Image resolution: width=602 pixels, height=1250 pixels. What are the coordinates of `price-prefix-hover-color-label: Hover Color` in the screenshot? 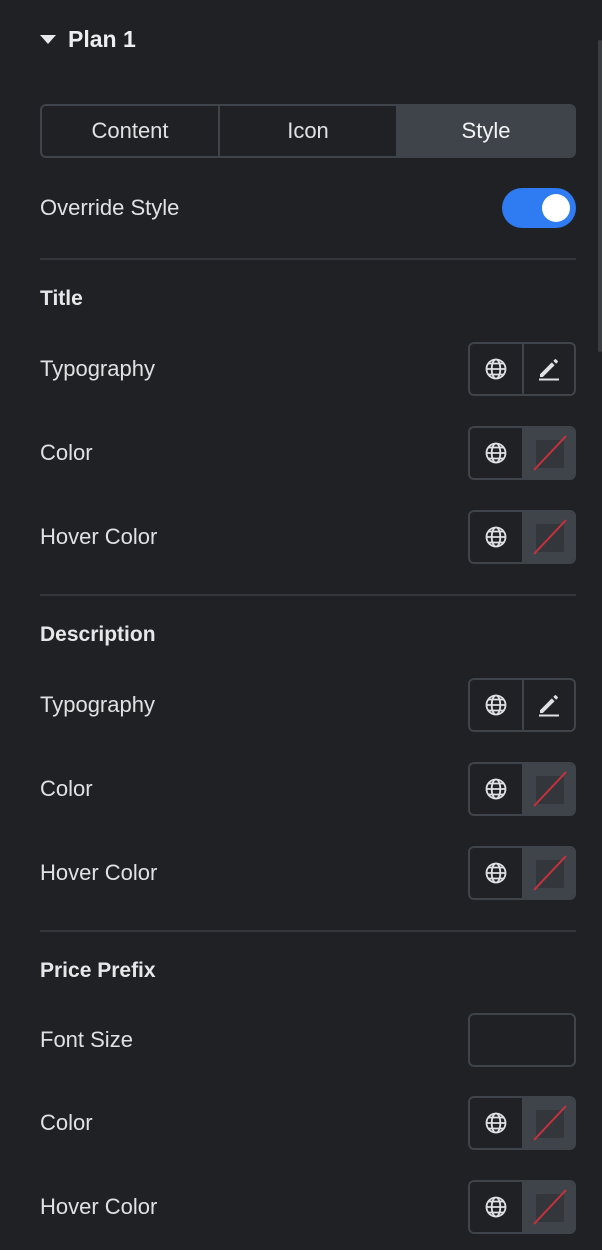 It's located at (99, 1206).